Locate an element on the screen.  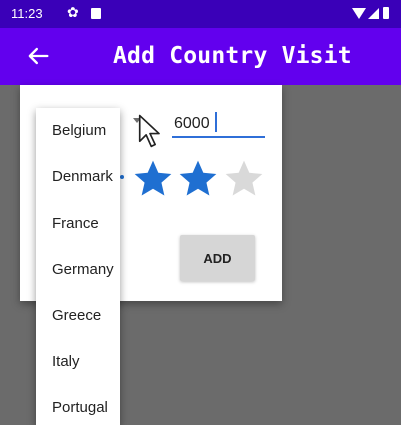
spinner-edge-dot is located at coordinates (122, 177).